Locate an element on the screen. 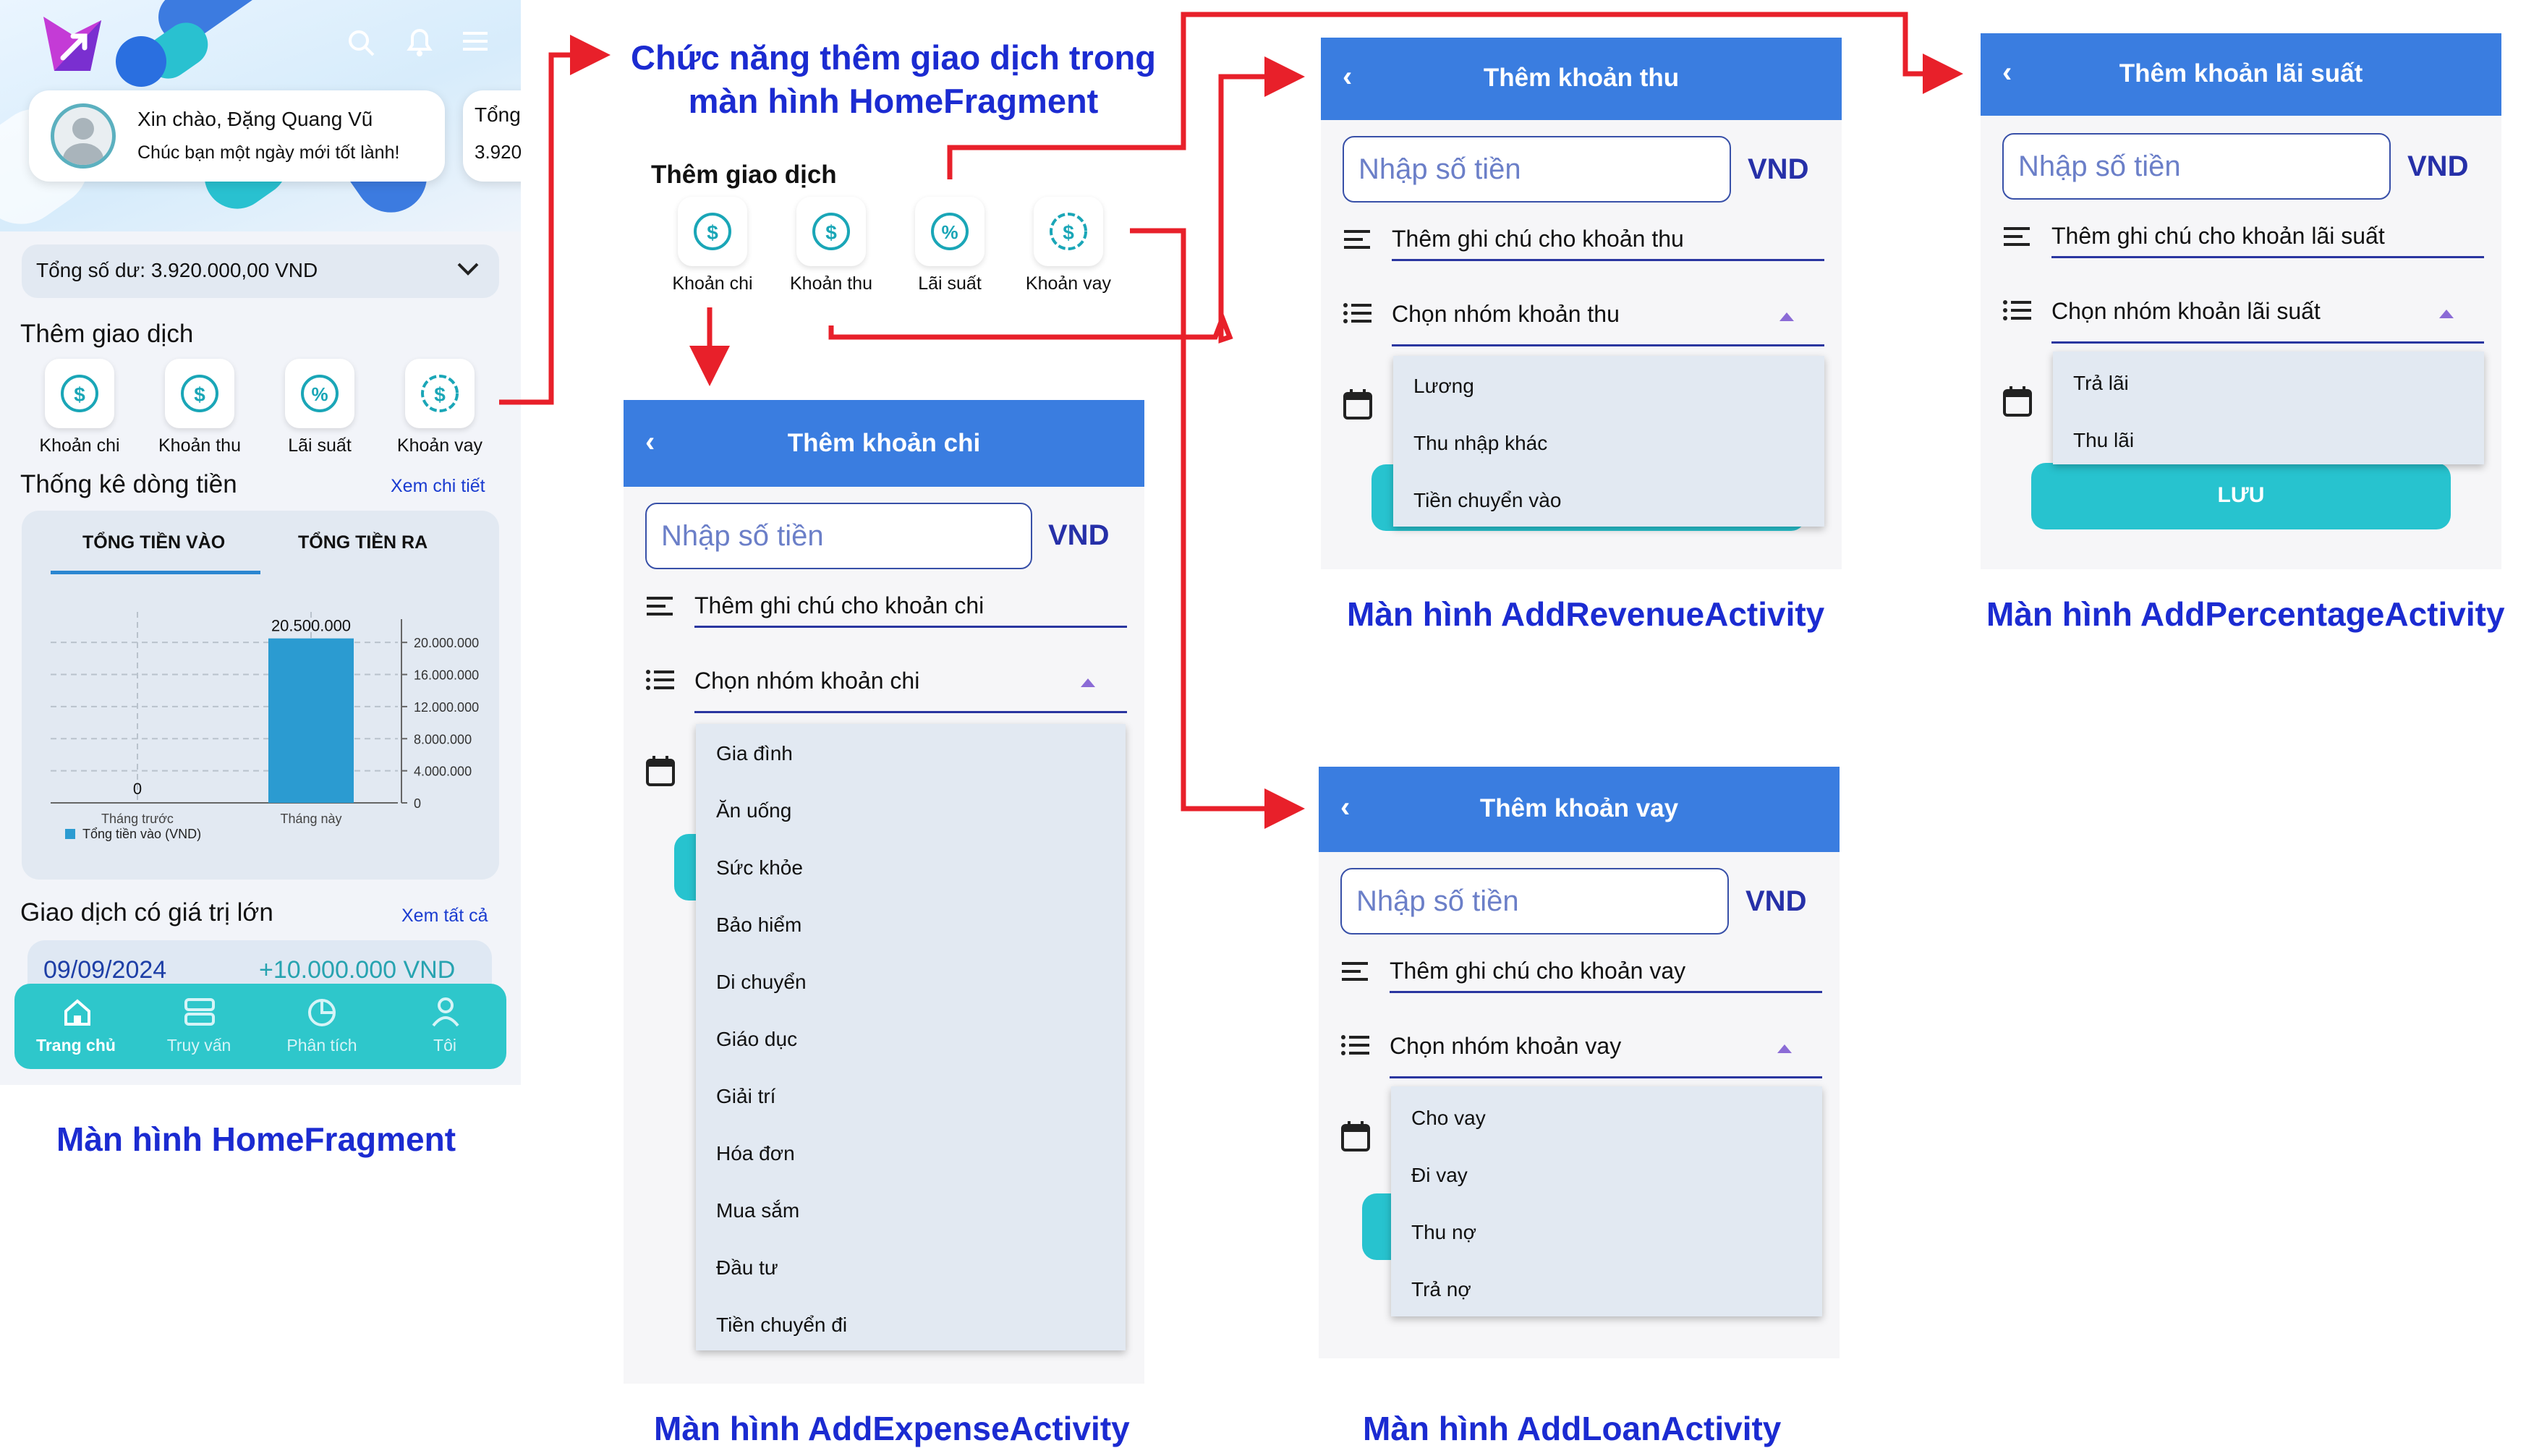 This screenshot has height=1456, width=2526. dropdown-option: Trả nợ is located at coordinates (1441, 1289).